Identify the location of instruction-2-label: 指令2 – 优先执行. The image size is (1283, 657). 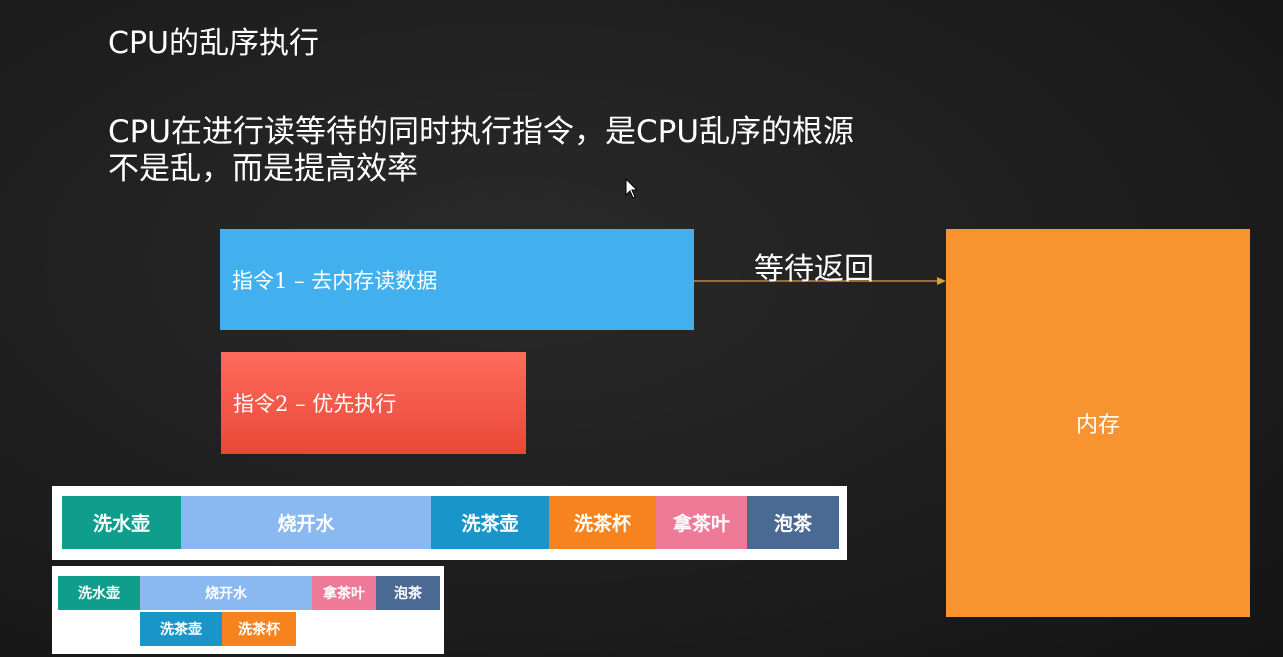
(315, 404).